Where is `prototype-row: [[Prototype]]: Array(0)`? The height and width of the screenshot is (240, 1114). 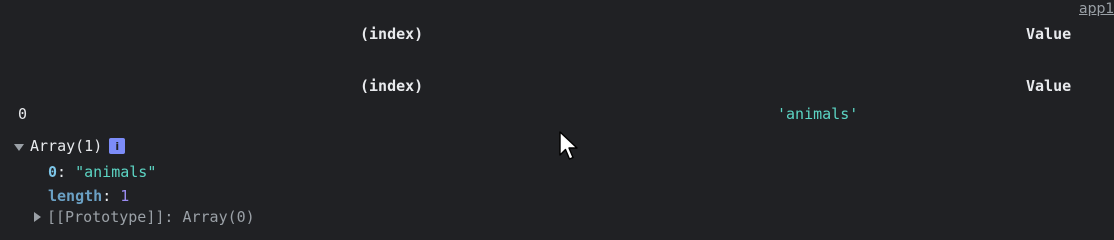 prototype-row: [[Prototype]]: Array(0) is located at coordinates (144, 217).